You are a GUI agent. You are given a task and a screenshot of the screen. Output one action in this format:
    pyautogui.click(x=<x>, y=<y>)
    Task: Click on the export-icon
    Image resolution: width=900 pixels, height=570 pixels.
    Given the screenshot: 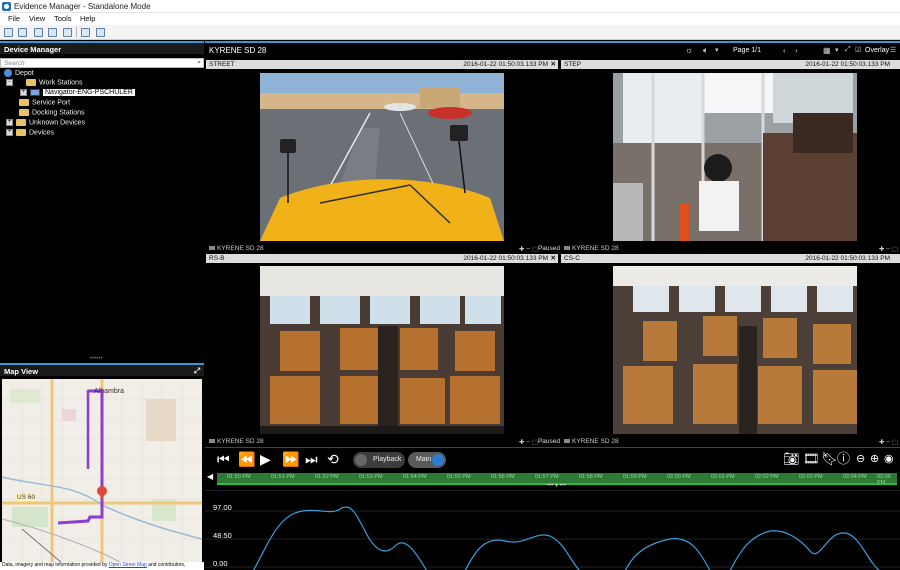 What is the action you would take?
    pyautogui.click(x=38, y=32)
    